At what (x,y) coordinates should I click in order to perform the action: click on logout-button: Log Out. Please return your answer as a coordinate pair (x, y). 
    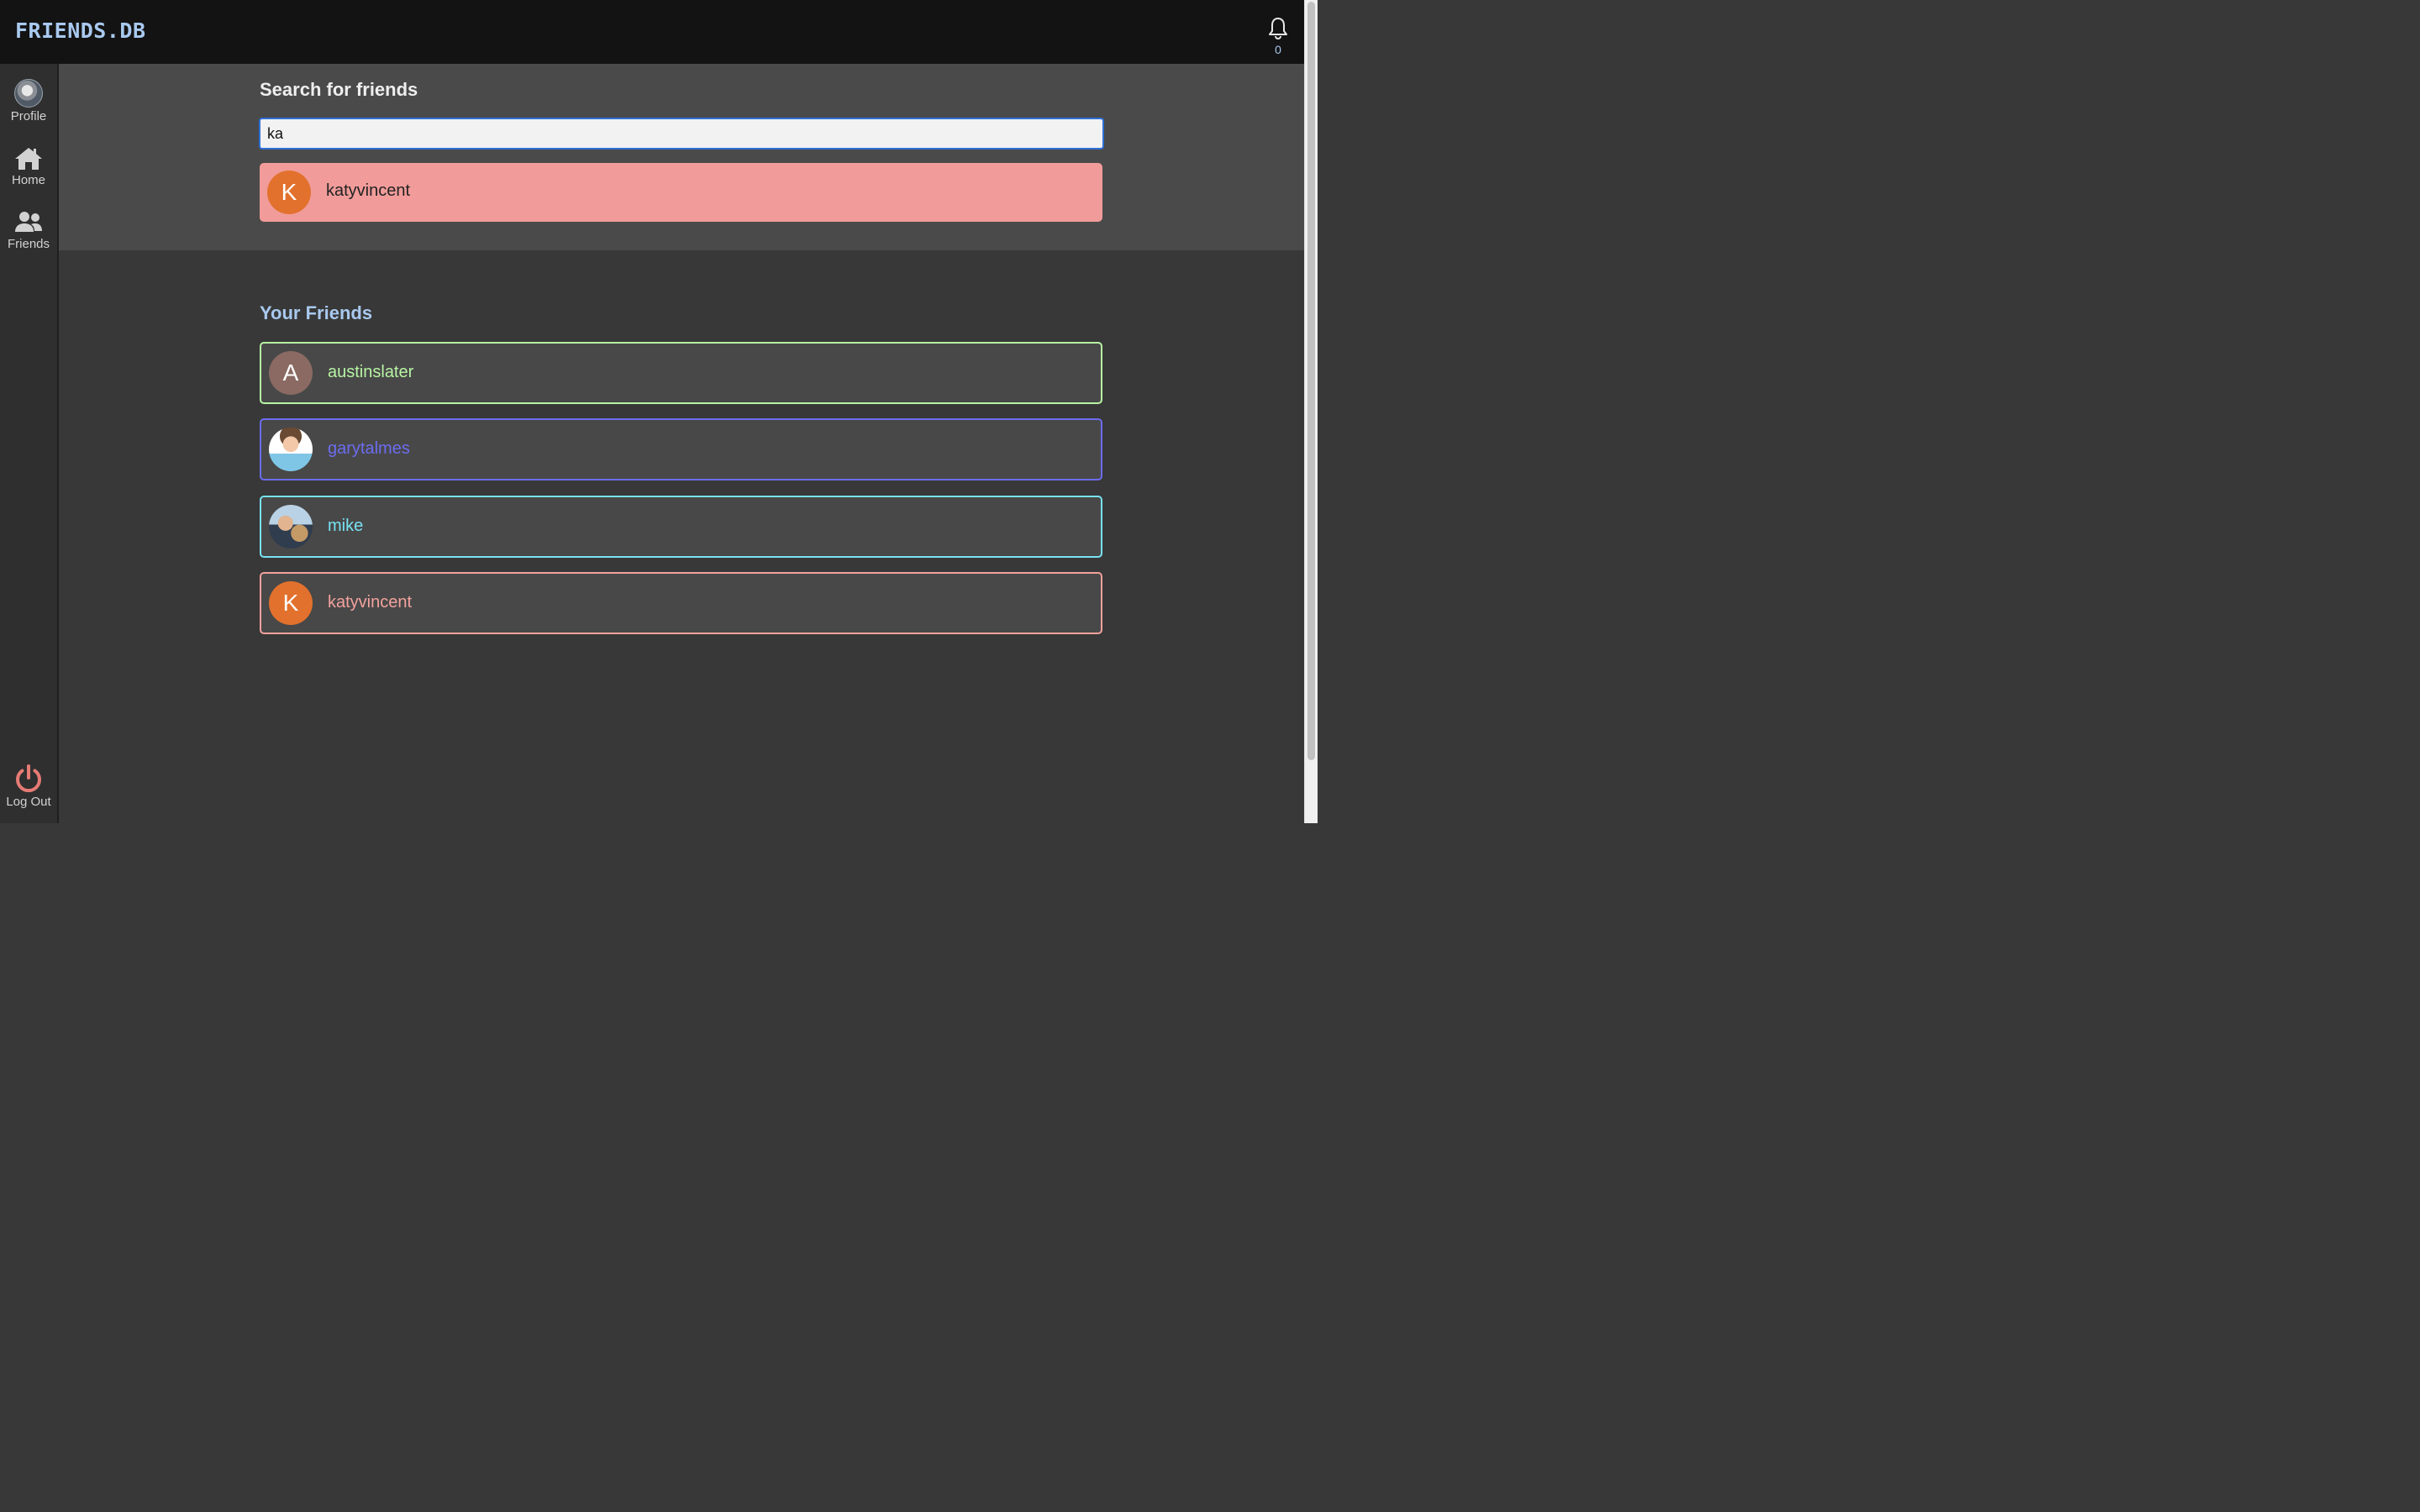
    Looking at the image, I should click on (28, 786).